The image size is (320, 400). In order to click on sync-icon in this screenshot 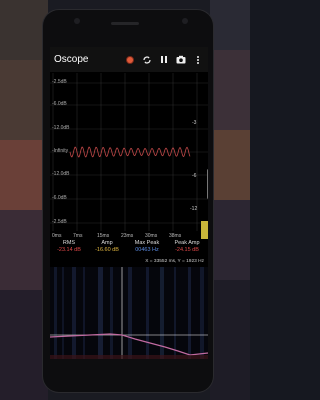, I will do `click(146, 59)`.